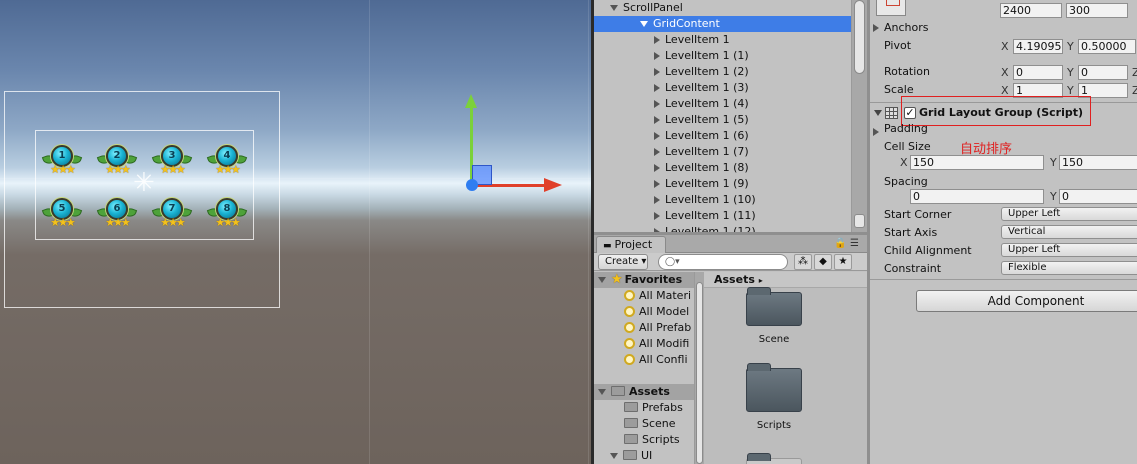  I want to click on favorite-item: All Confli, so click(644, 360).